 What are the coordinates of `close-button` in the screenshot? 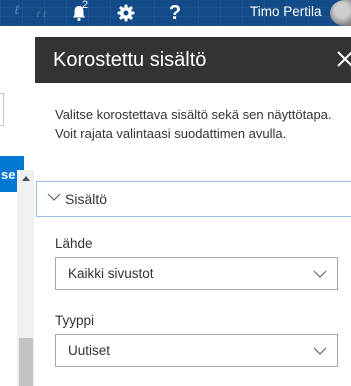 It's located at (343, 60).